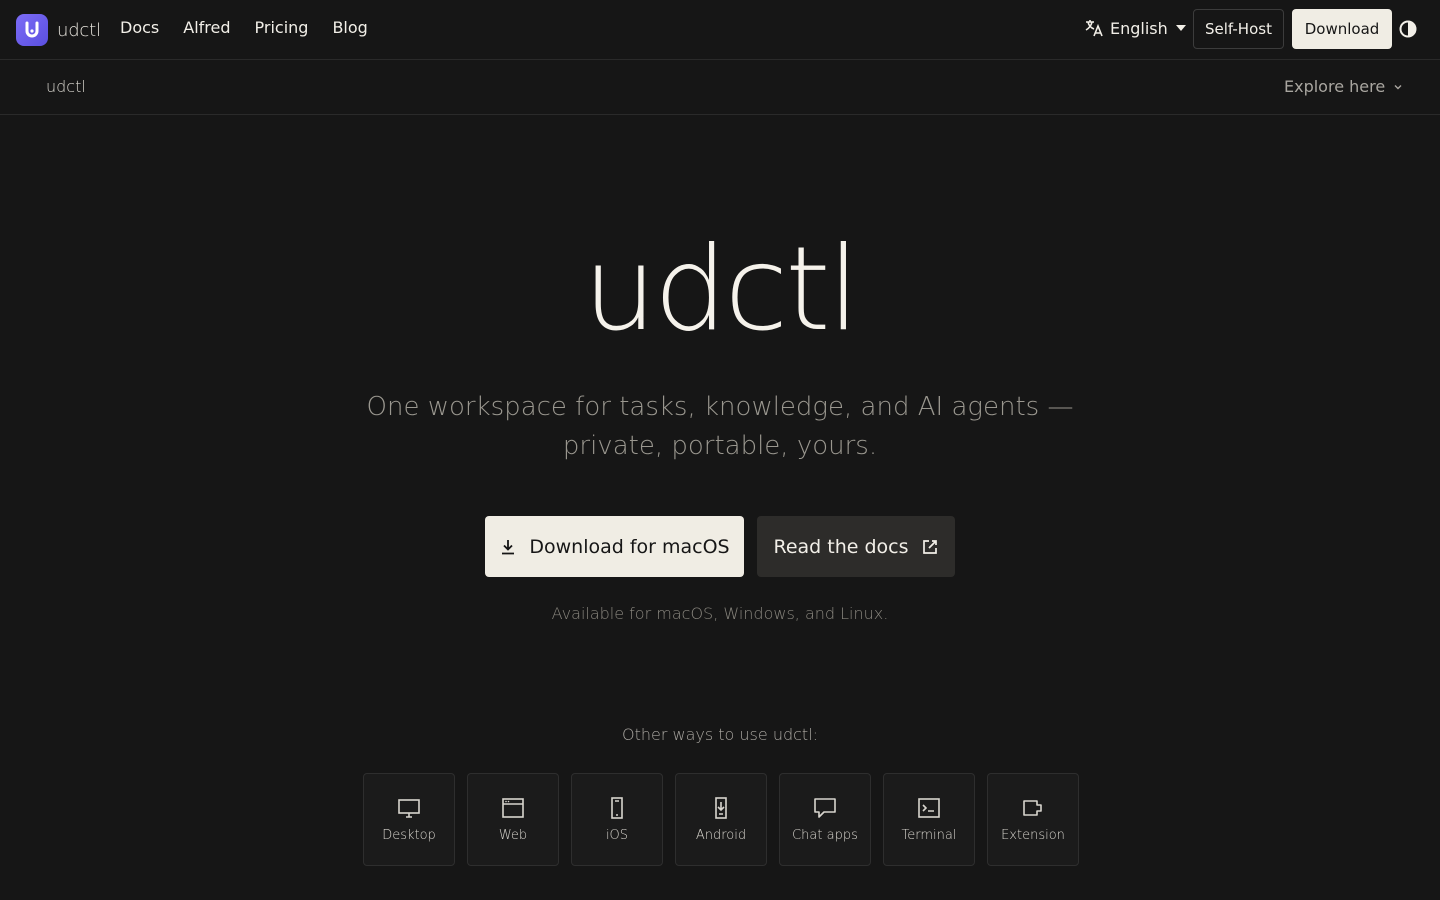 This screenshot has height=900, width=1440. What do you see at coordinates (1033, 835) in the screenshot?
I see `platform-label: Extension` at bounding box center [1033, 835].